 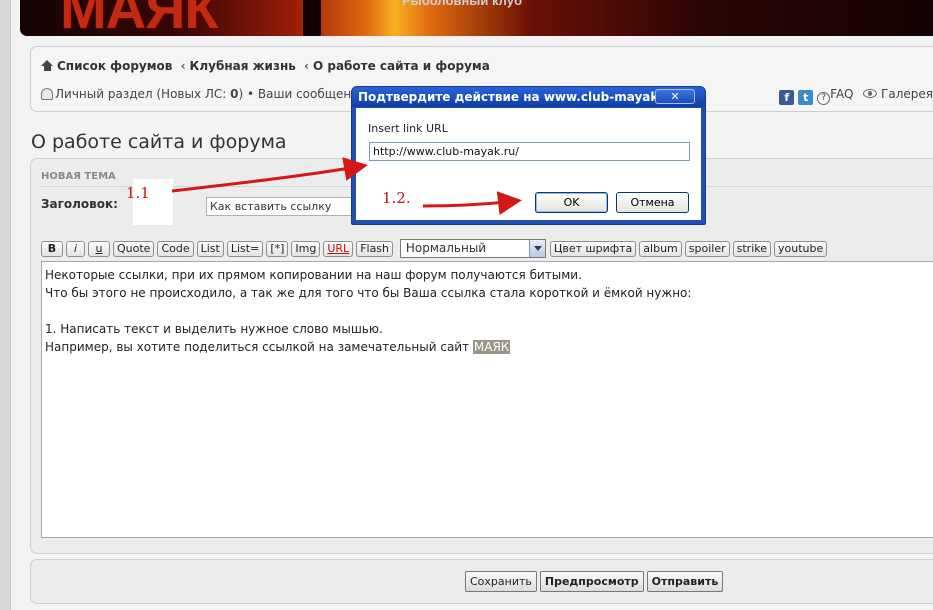 I want to click on annotation-arrows, so click(x=346, y=186).